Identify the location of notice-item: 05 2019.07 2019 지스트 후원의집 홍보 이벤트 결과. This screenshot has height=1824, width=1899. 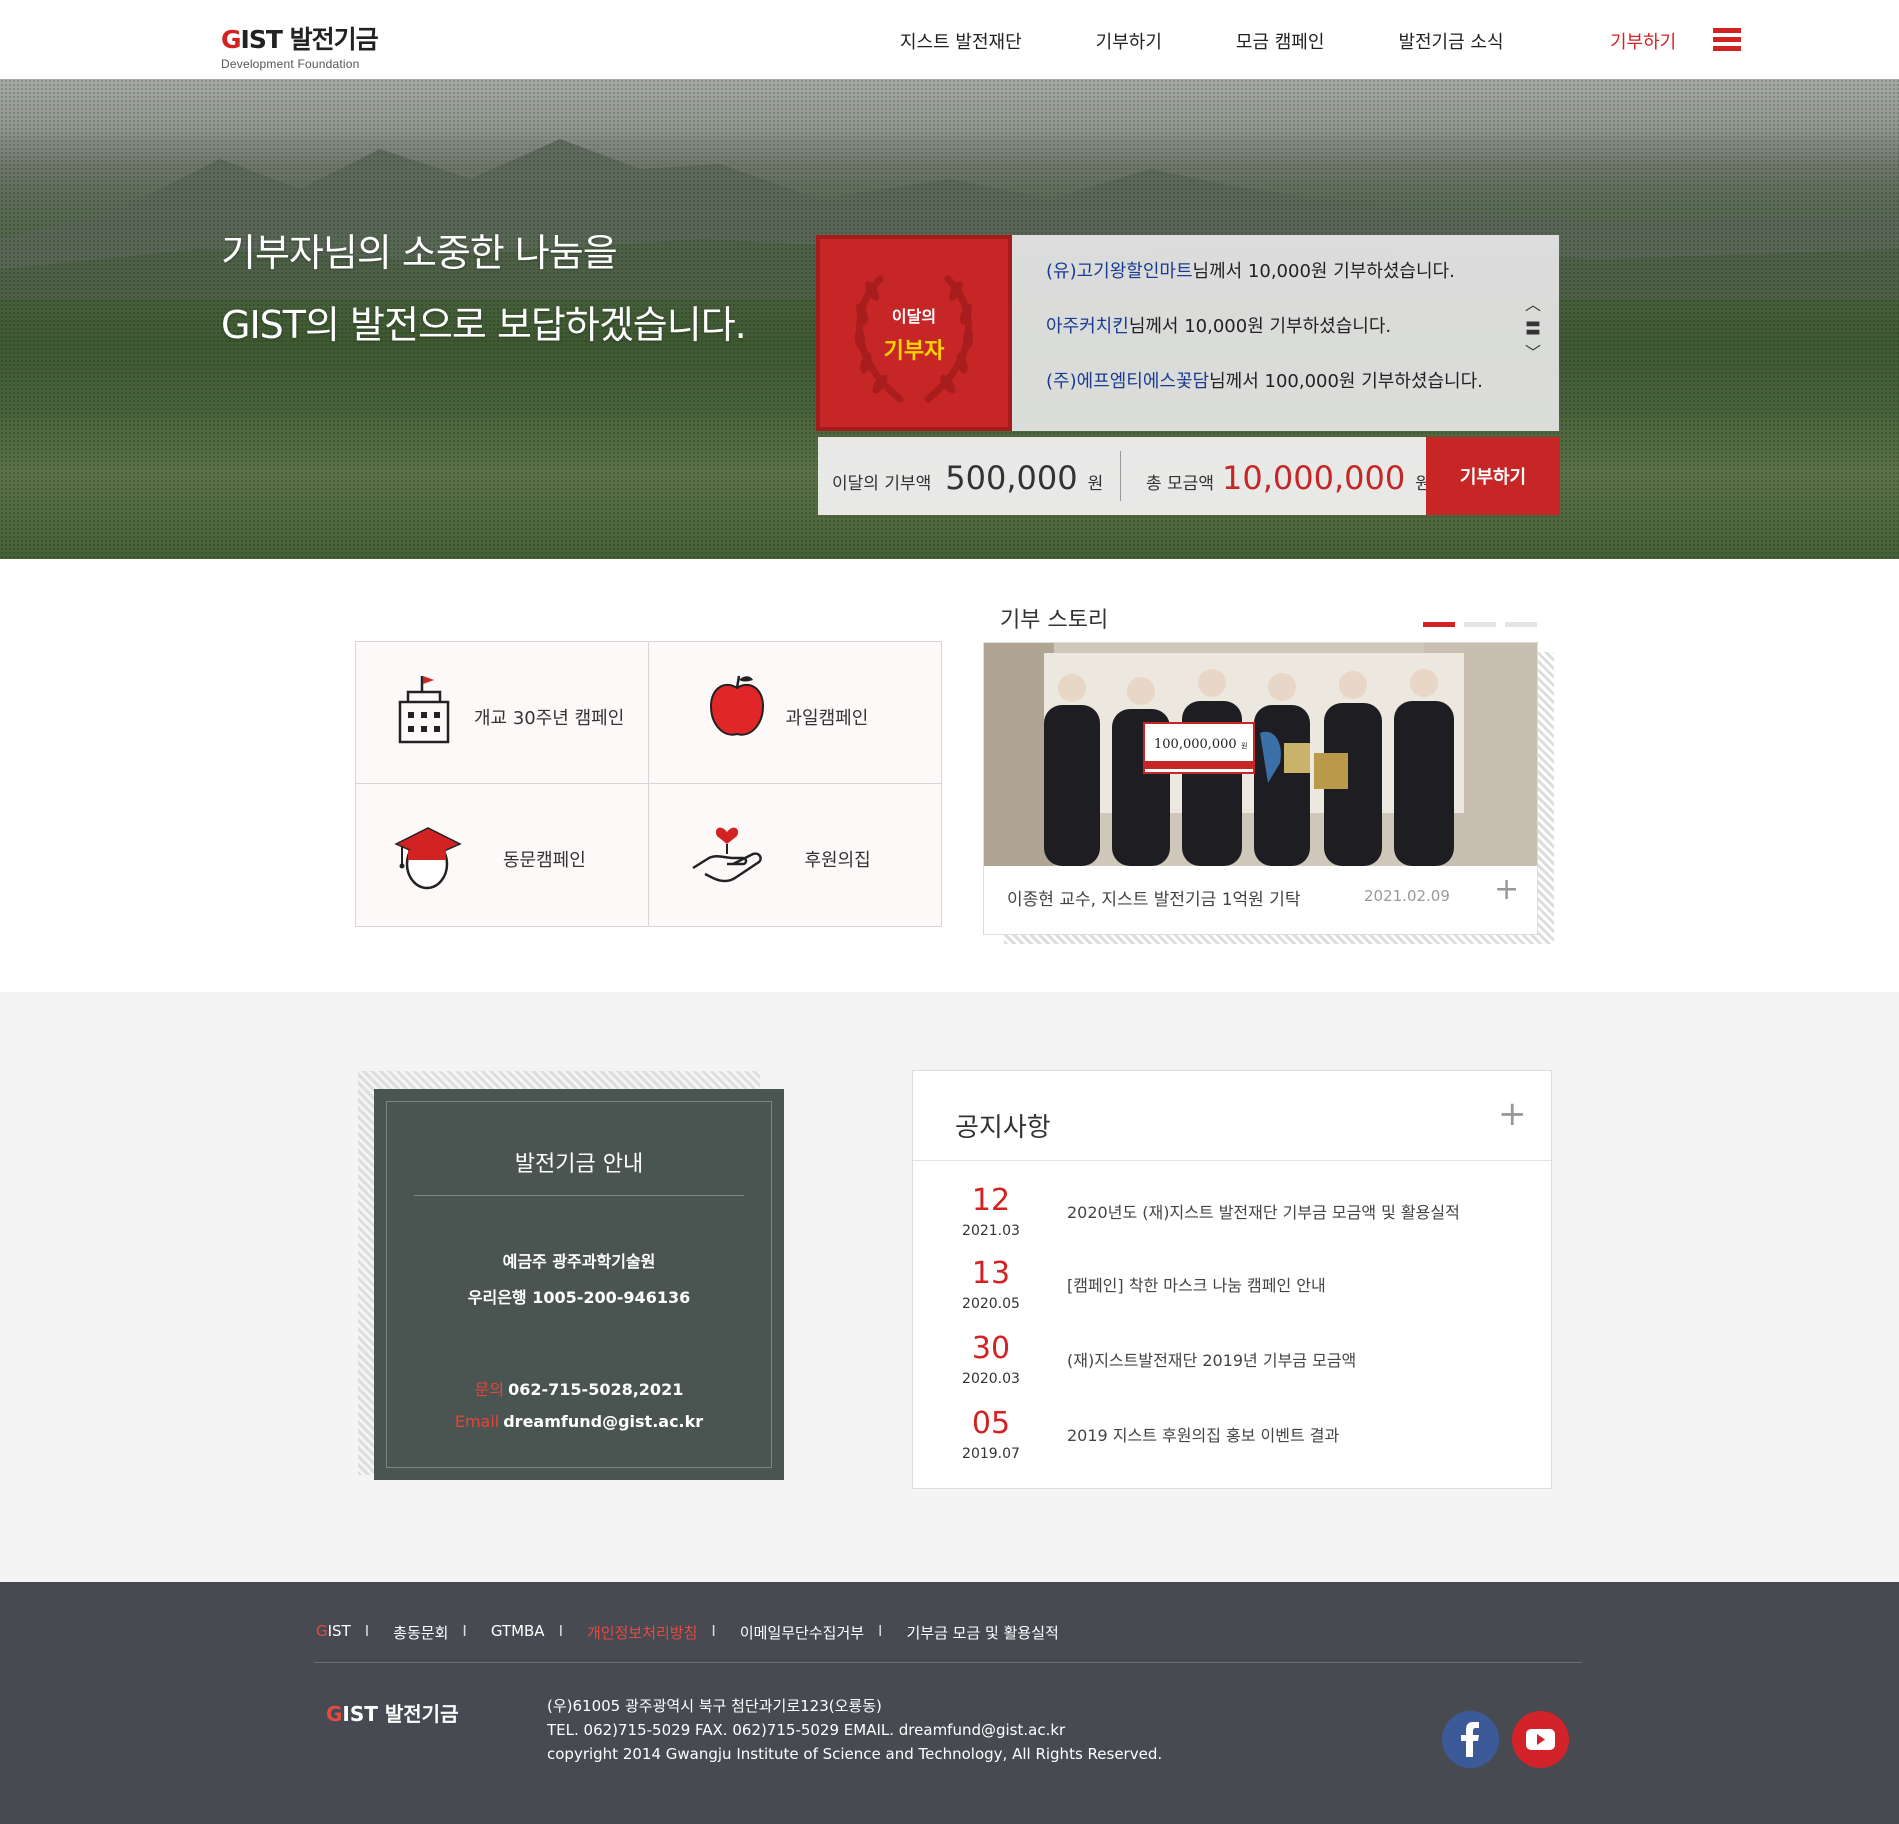
(1232, 1442).